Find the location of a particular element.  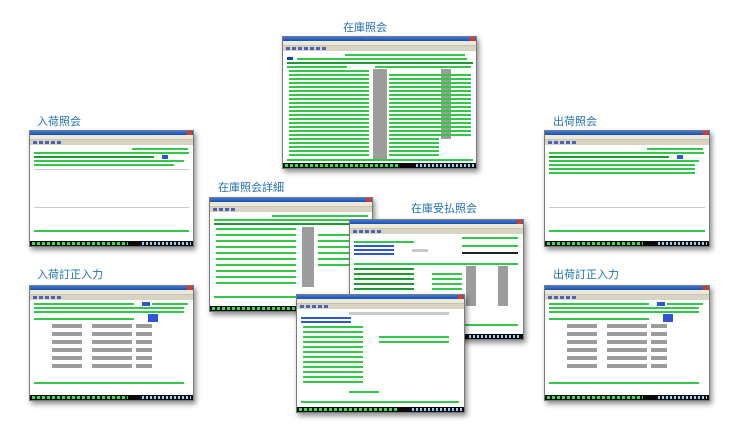

window-nyuka-shokai is located at coordinates (111, 188).